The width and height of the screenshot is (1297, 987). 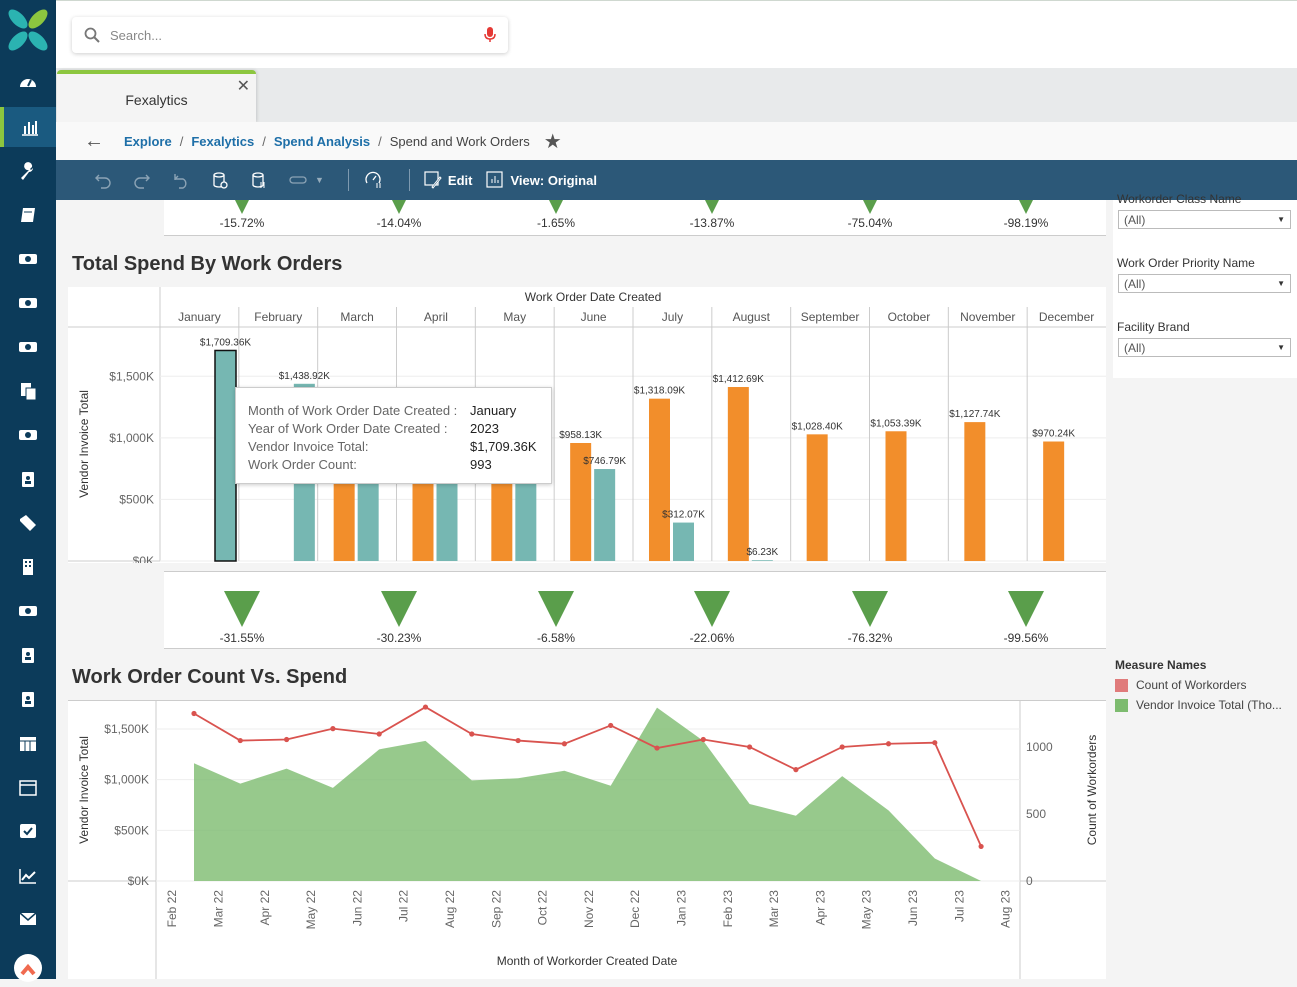 What do you see at coordinates (589, 909) in the screenshot?
I see `x-tick-label: Nov 22` at bounding box center [589, 909].